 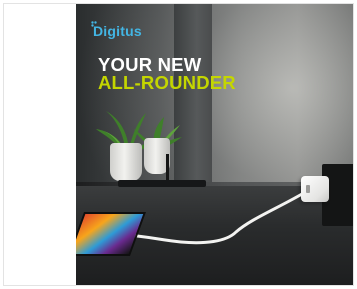 I want to click on headline-line-2: ALL-ROUNDER, so click(x=167, y=82).